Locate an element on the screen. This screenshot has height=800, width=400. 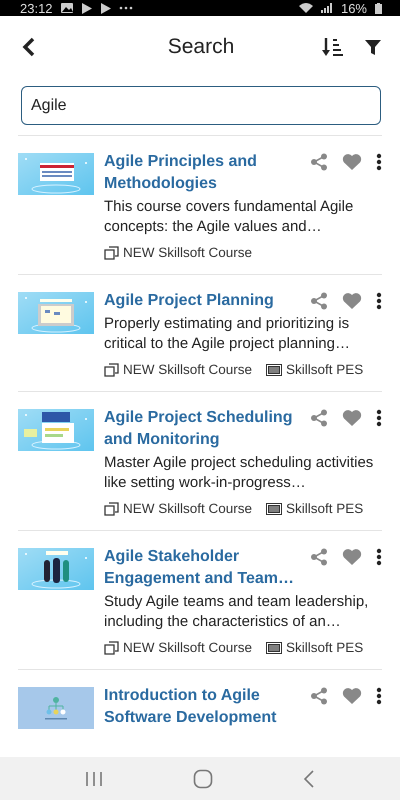
course-title: Introduction to Agile Software Development is located at coordinates (207, 707).